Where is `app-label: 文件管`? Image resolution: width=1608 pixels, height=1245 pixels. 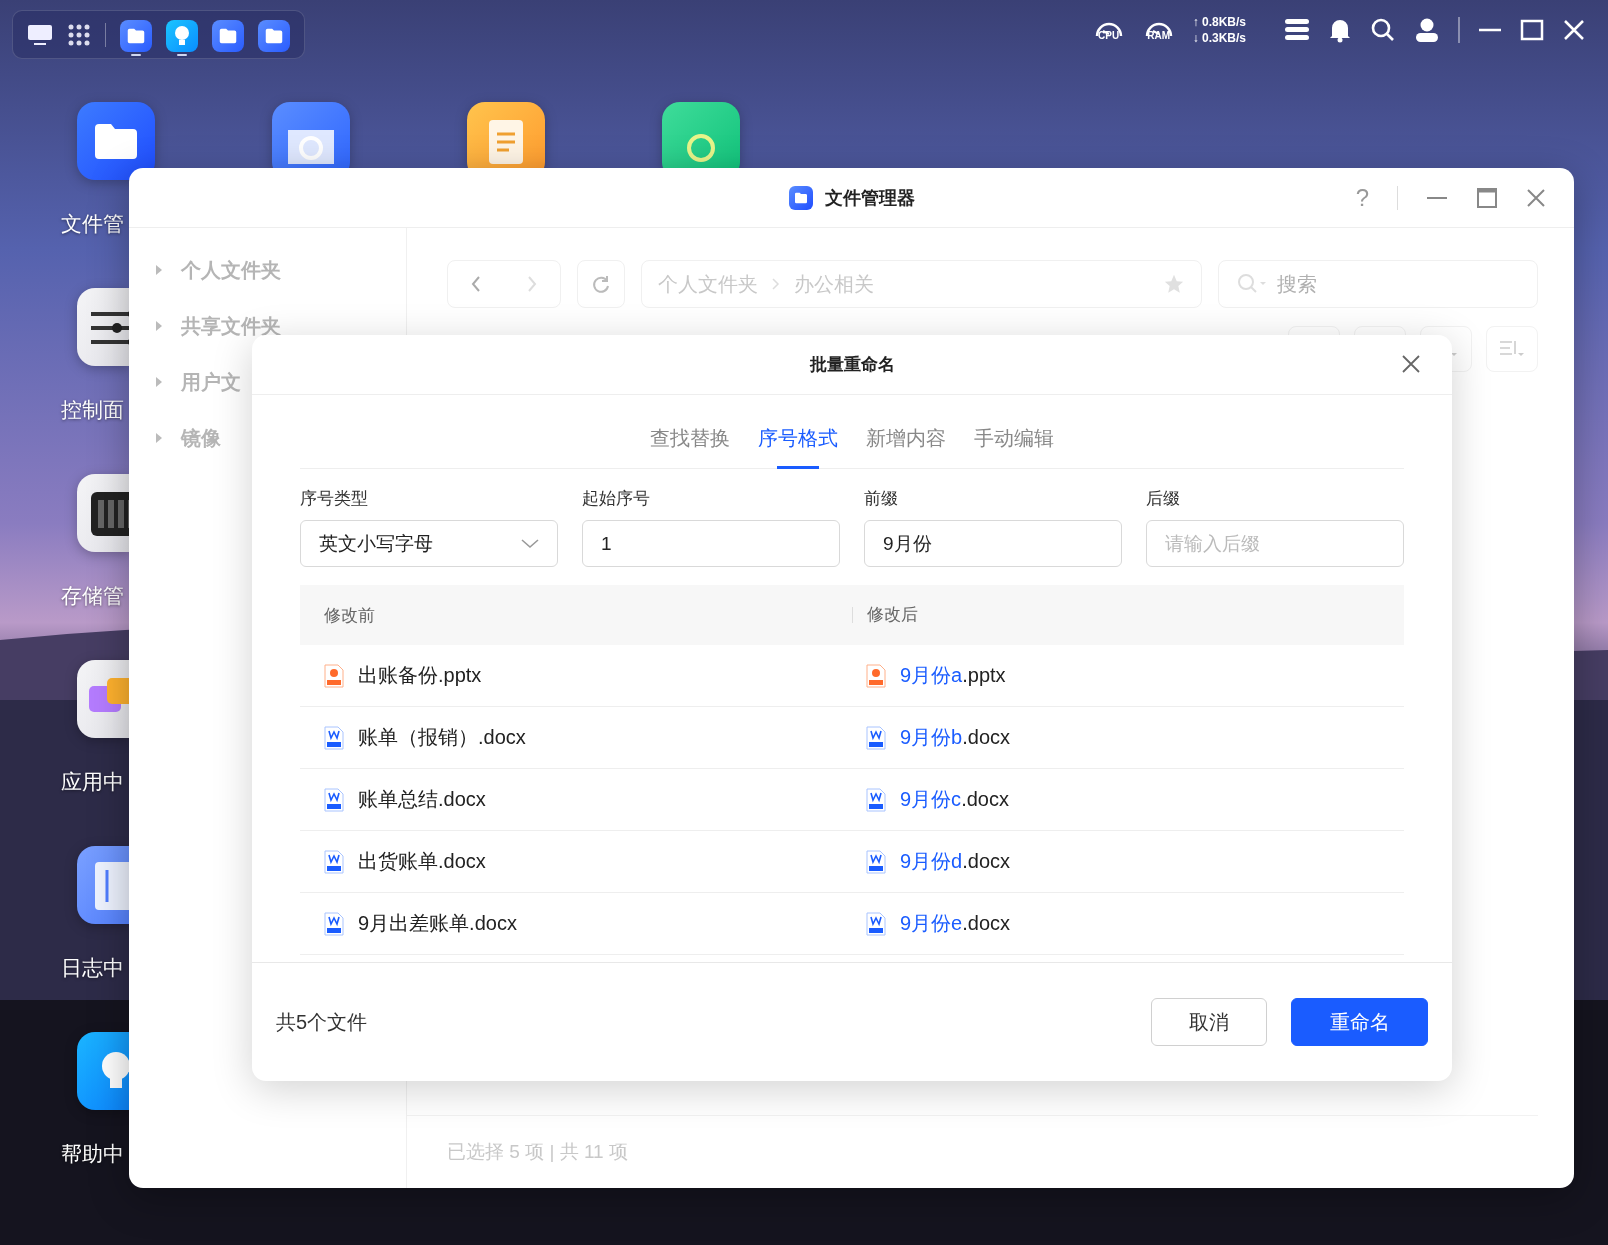 app-label: 文件管 is located at coordinates (92, 224).